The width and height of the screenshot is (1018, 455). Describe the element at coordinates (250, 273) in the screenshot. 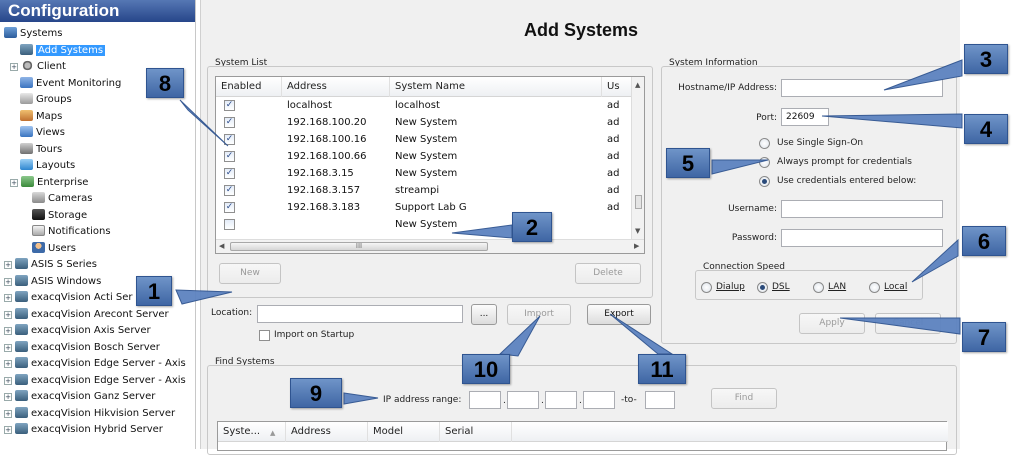

I see `new-button: New` at that location.